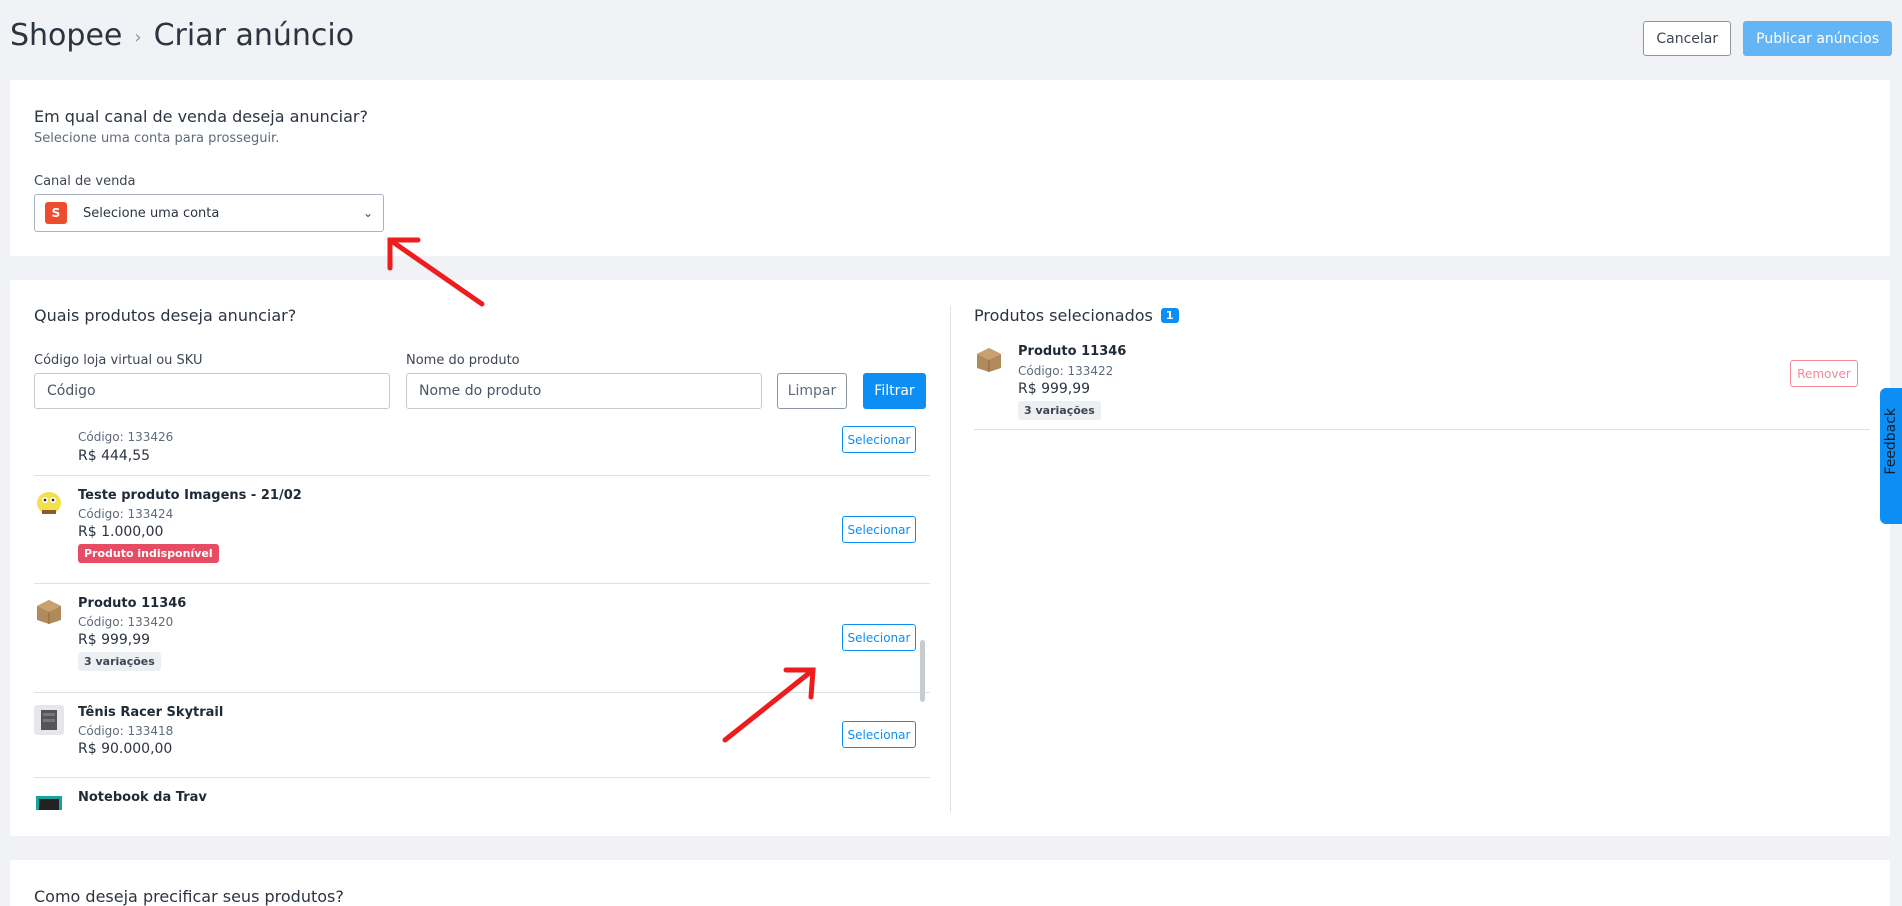  Describe the element at coordinates (1054, 389) in the screenshot. I see `selected-product-price: R$ 999,99` at that location.